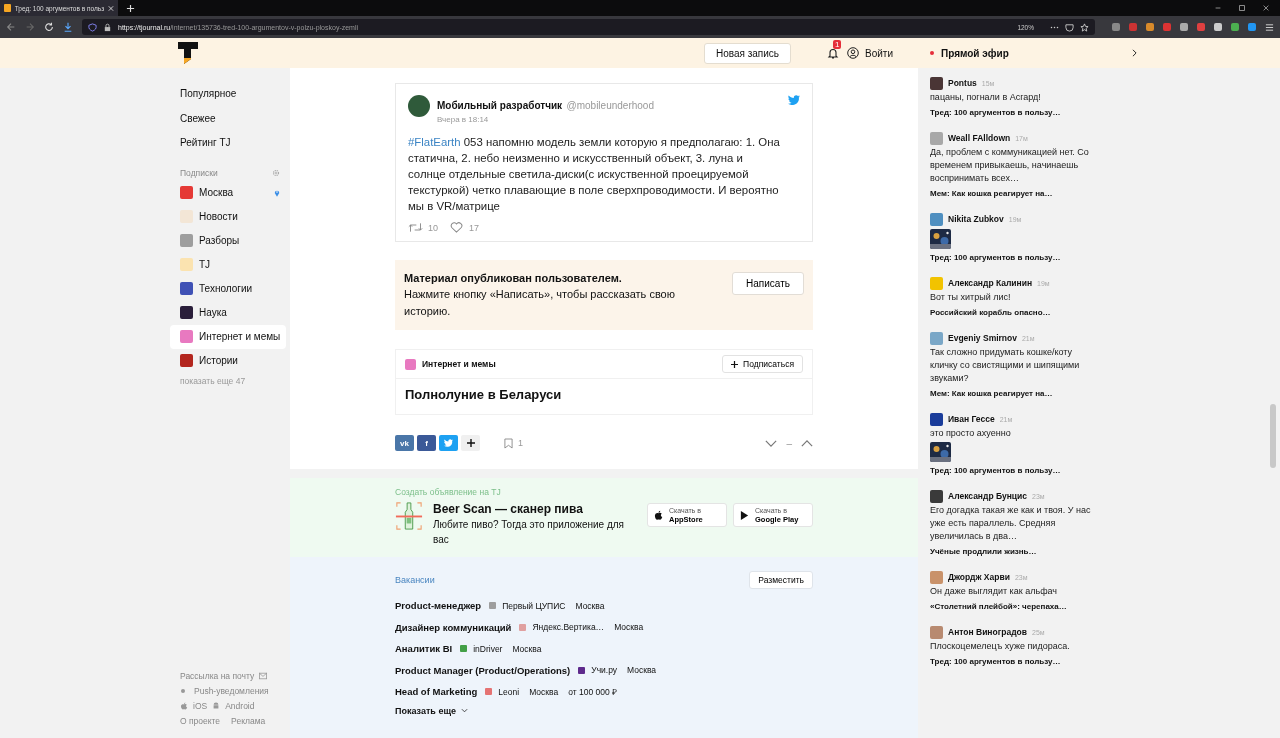  I want to click on article-title: Полнолуние в Беларуси, so click(604, 396).